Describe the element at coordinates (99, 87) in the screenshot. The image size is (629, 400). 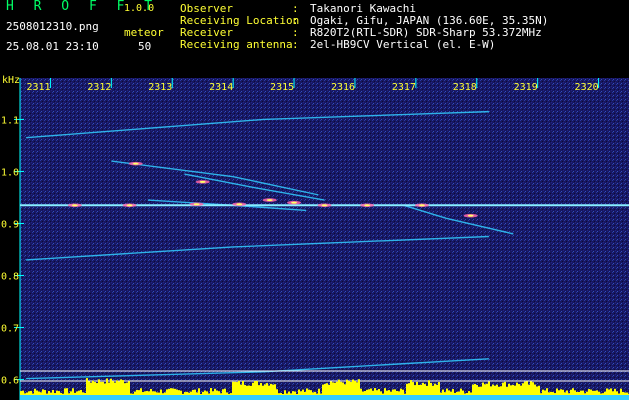
I see `x-tick-label: 2312` at that location.